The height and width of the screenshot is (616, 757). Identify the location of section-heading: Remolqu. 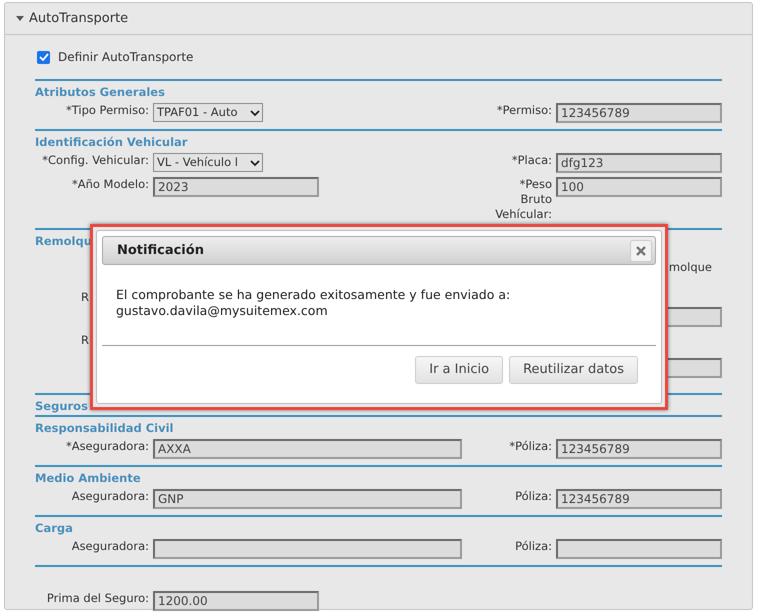
(63, 241).